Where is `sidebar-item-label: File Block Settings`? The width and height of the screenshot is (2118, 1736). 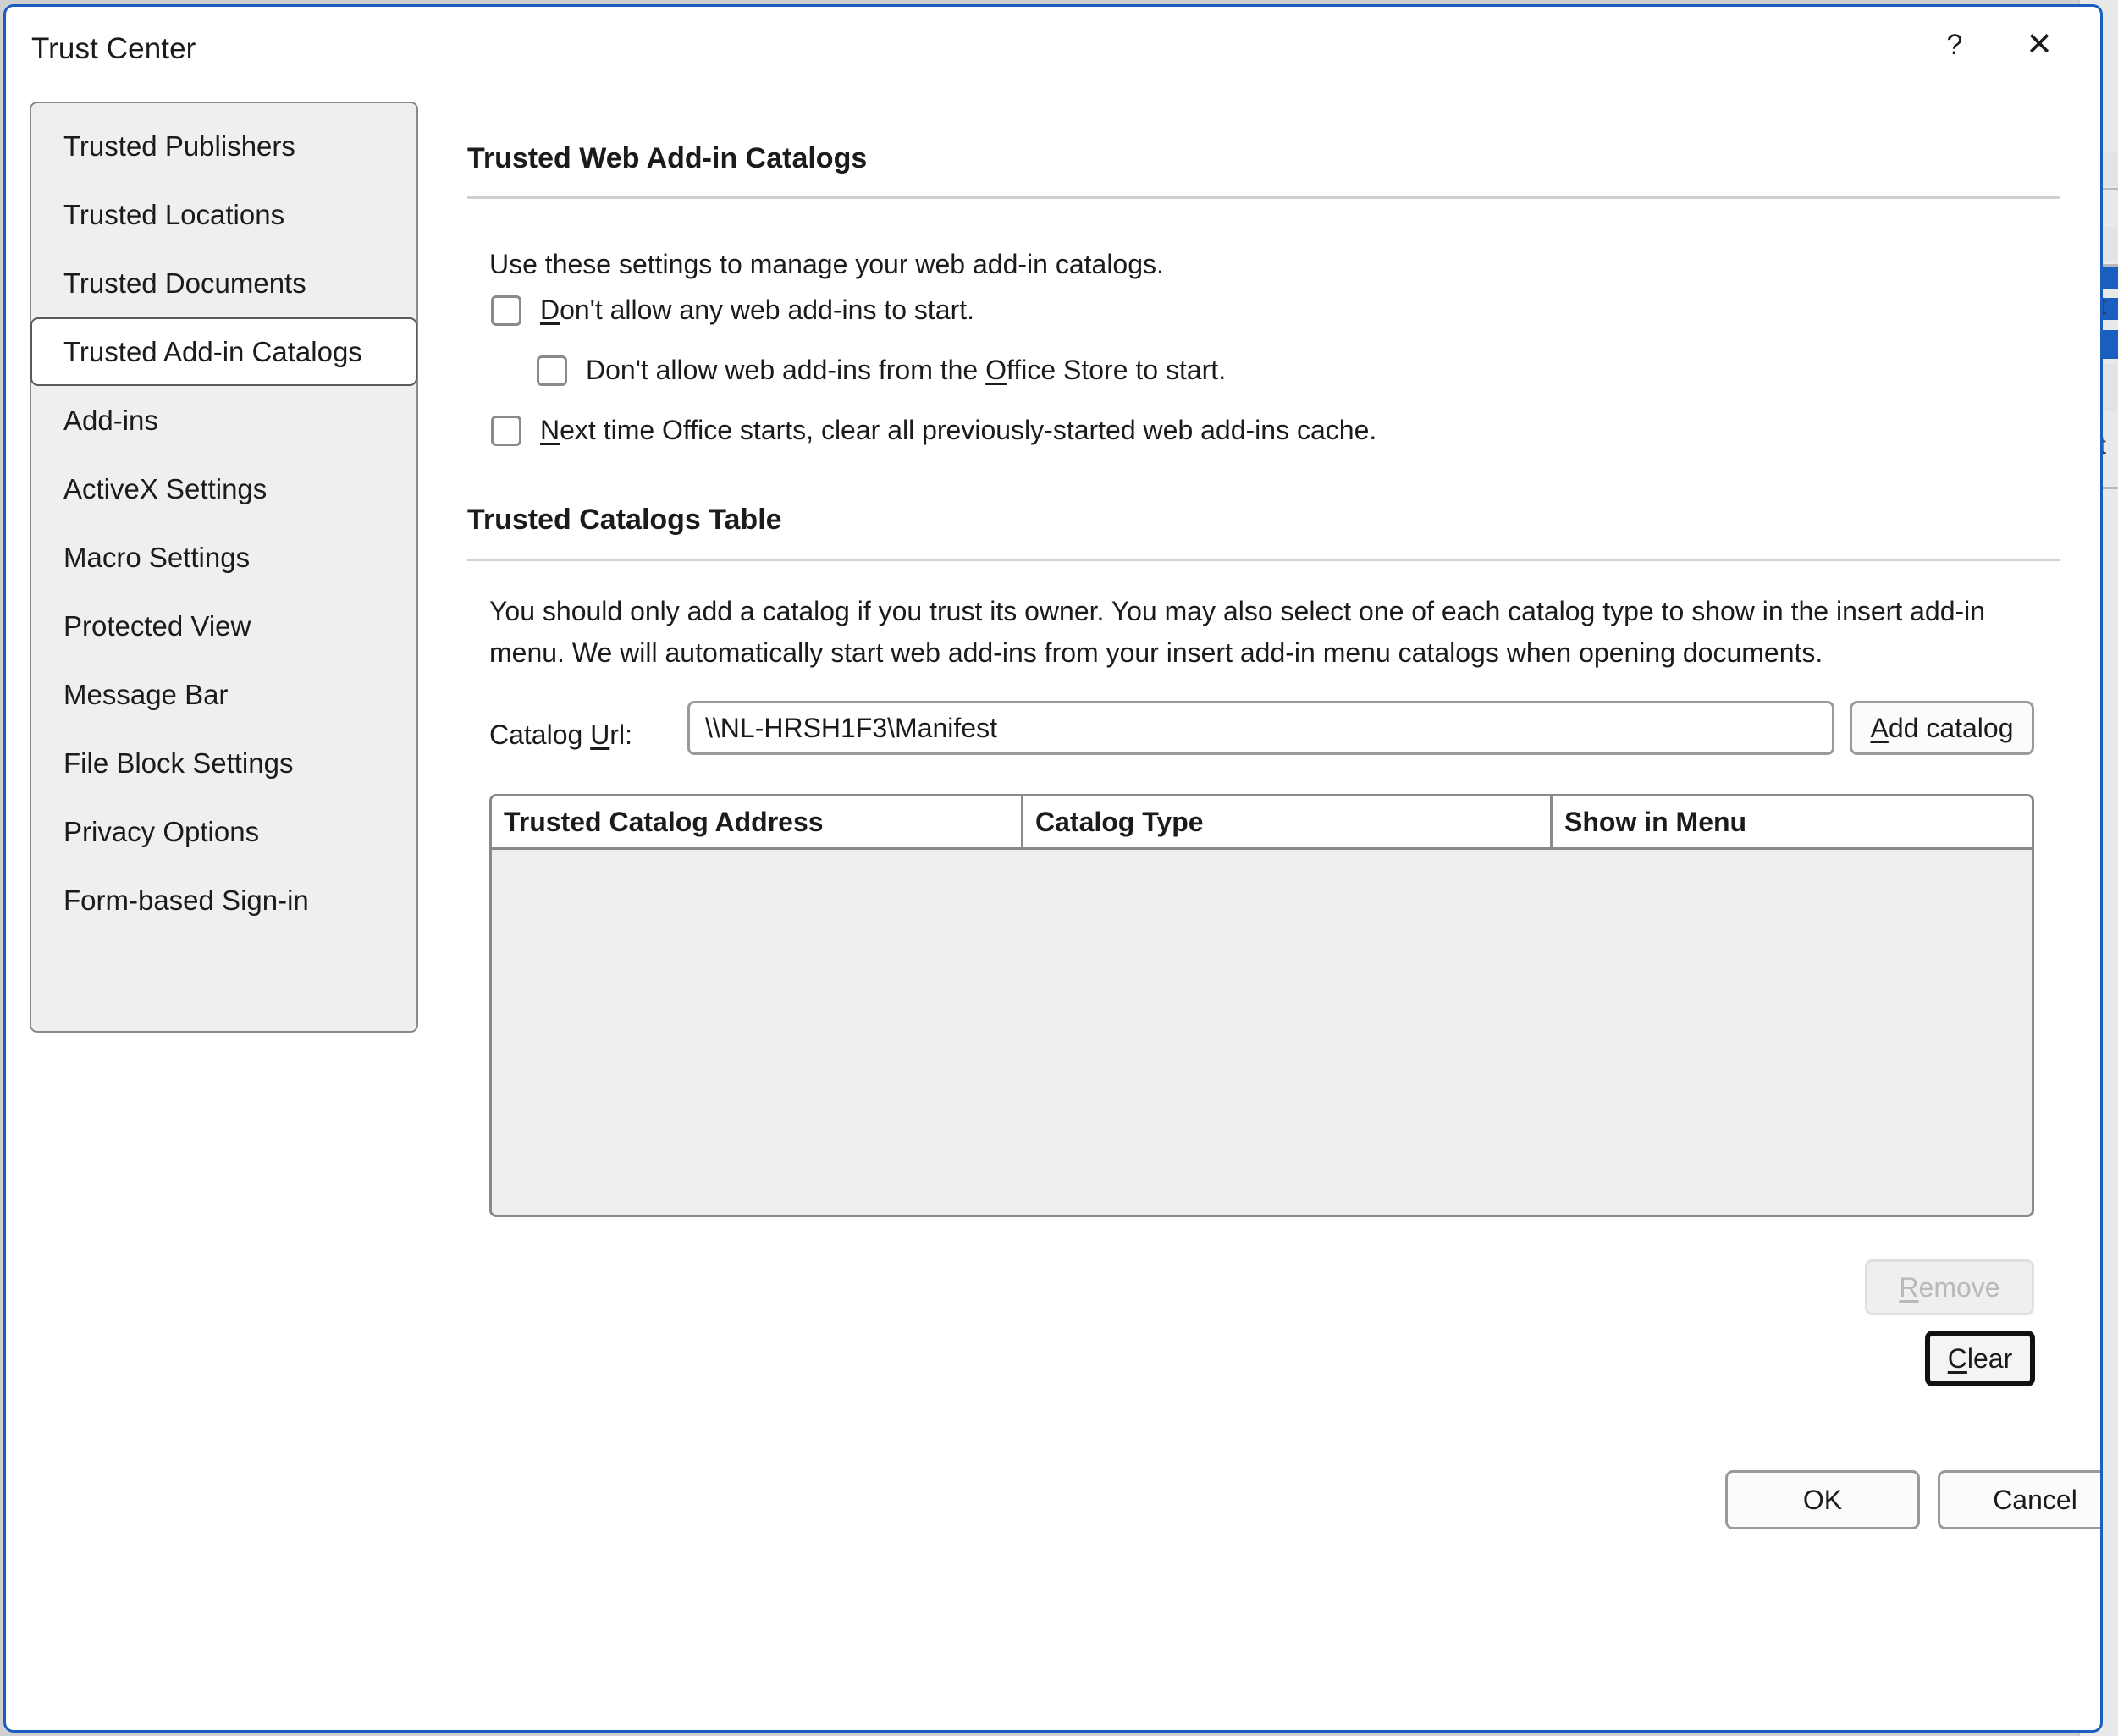 sidebar-item-label: File Block Settings is located at coordinates (178, 763).